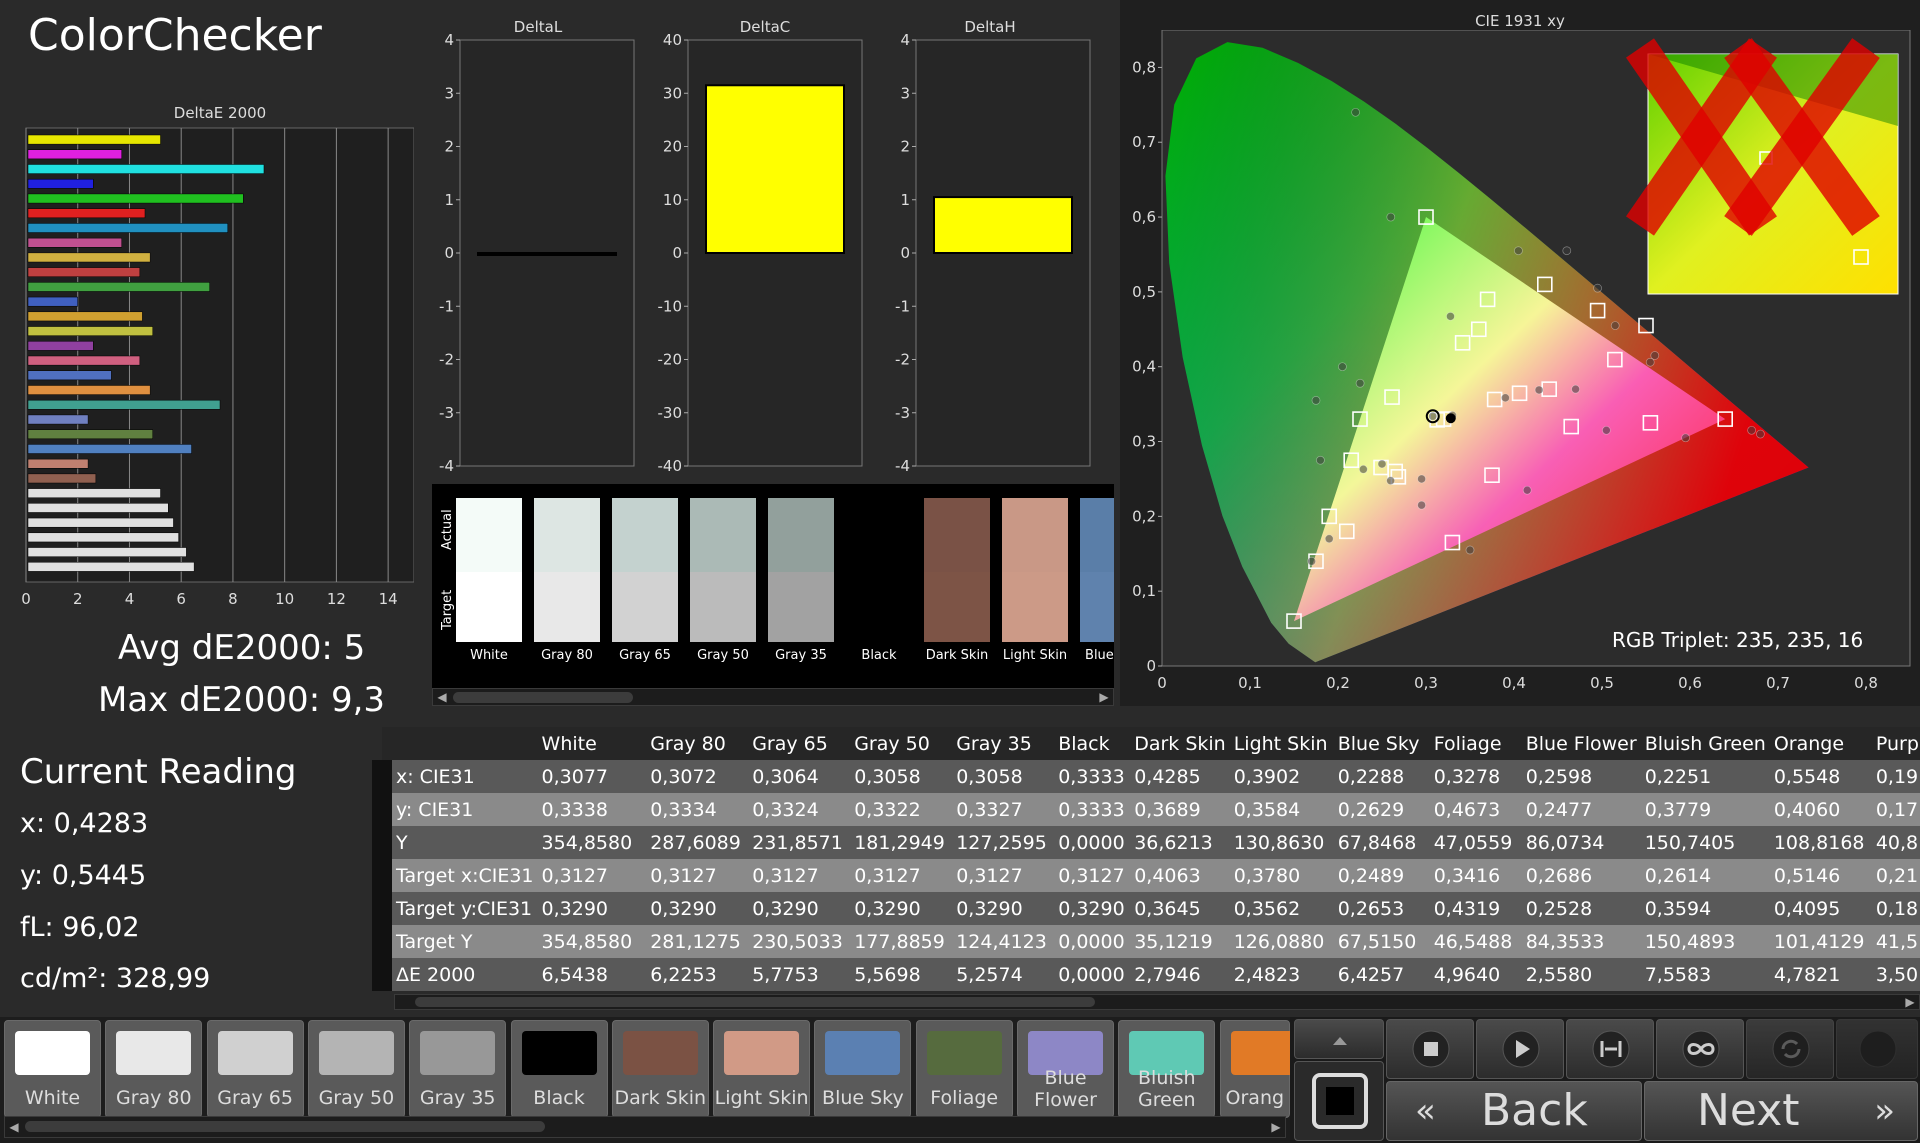  Describe the element at coordinates (1425, 1111) in the screenshot. I see `chevron-left-icon: «` at that location.